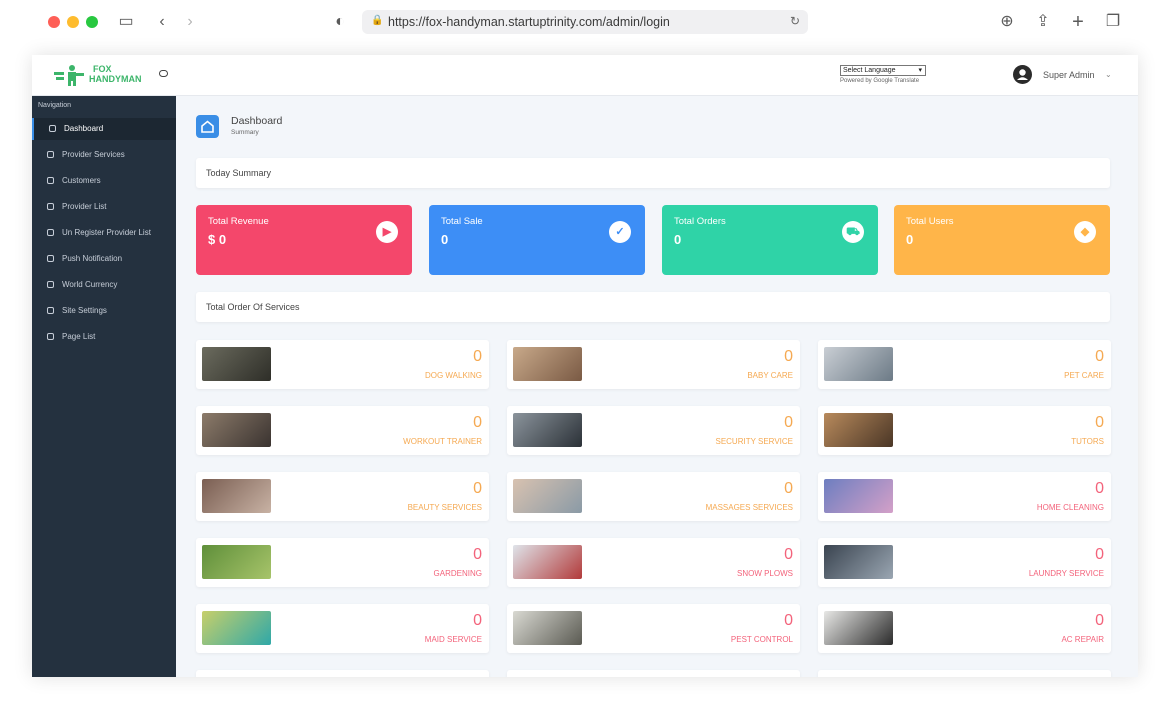  I want to click on youtube-icon: ▶, so click(387, 232).